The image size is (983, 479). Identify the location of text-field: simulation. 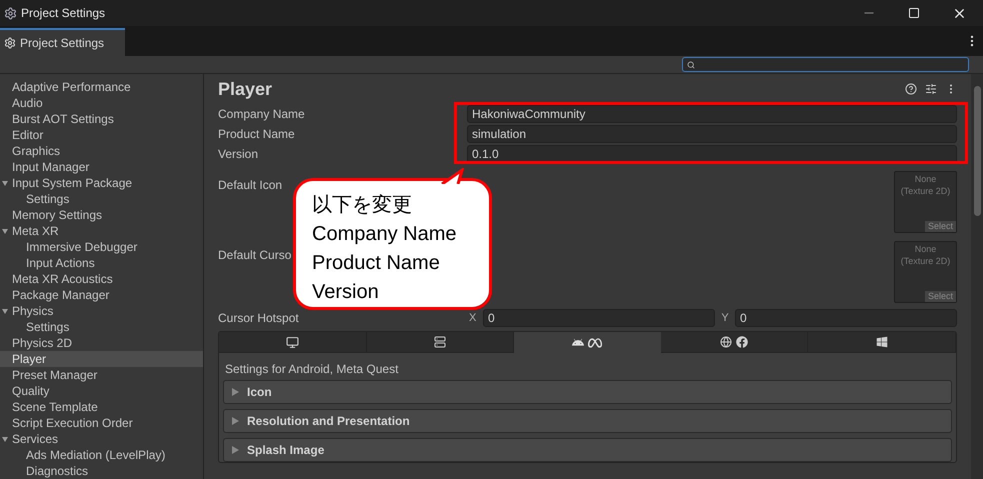
(712, 134).